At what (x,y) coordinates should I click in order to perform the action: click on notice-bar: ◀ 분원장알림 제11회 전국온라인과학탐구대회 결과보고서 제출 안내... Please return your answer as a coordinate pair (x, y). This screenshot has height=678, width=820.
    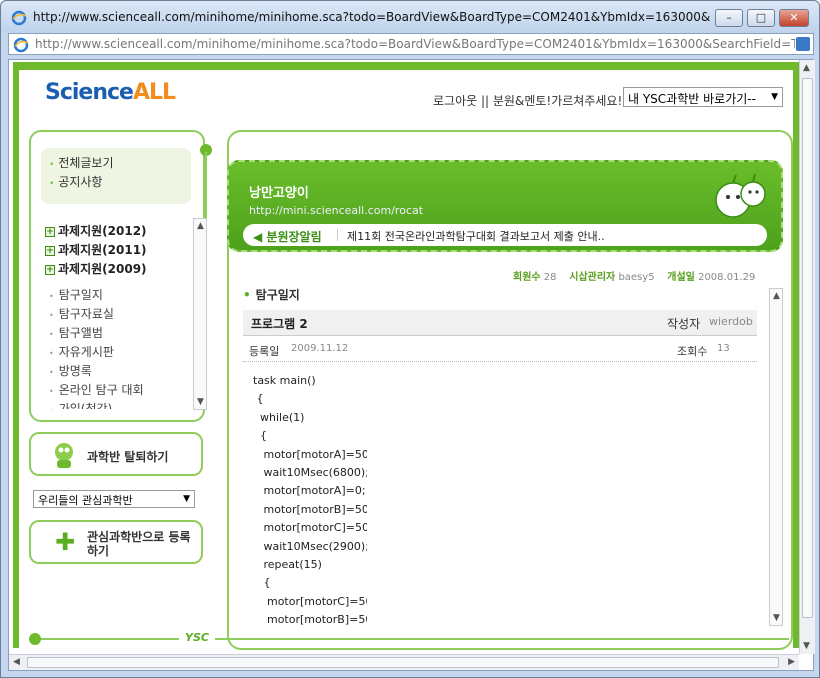
    Looking at the image, I should click on (505, 235).